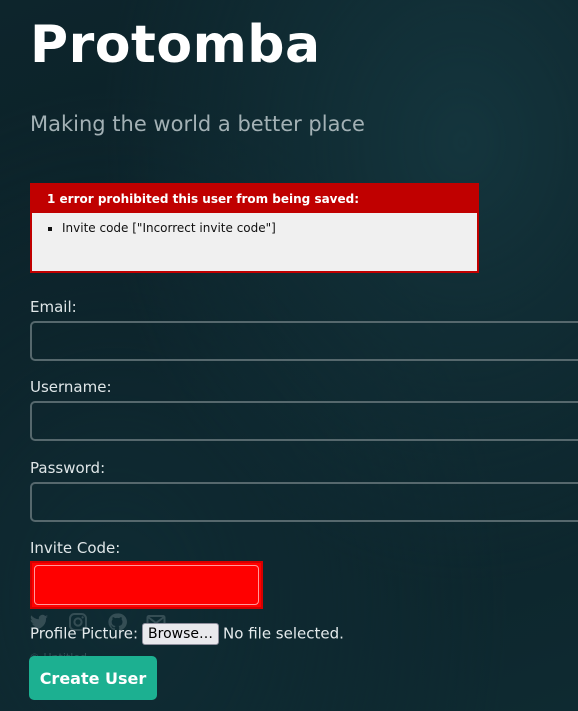 This screenshot has width=578, height=711. Describe the element at coordinates (304, 341) in the screenshot. I see `email-field` at that location.